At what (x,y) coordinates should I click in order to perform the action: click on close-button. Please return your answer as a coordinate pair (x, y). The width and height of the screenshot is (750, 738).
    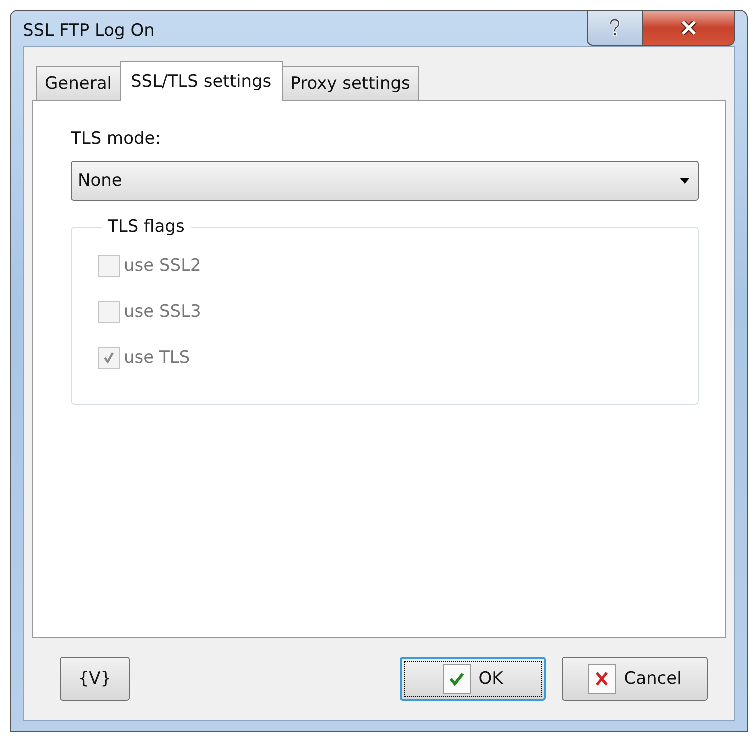
    Looking at the image, I should click on (689, 28).